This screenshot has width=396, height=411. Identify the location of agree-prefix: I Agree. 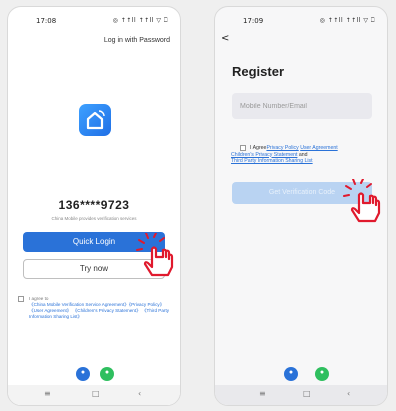
(258, 148).